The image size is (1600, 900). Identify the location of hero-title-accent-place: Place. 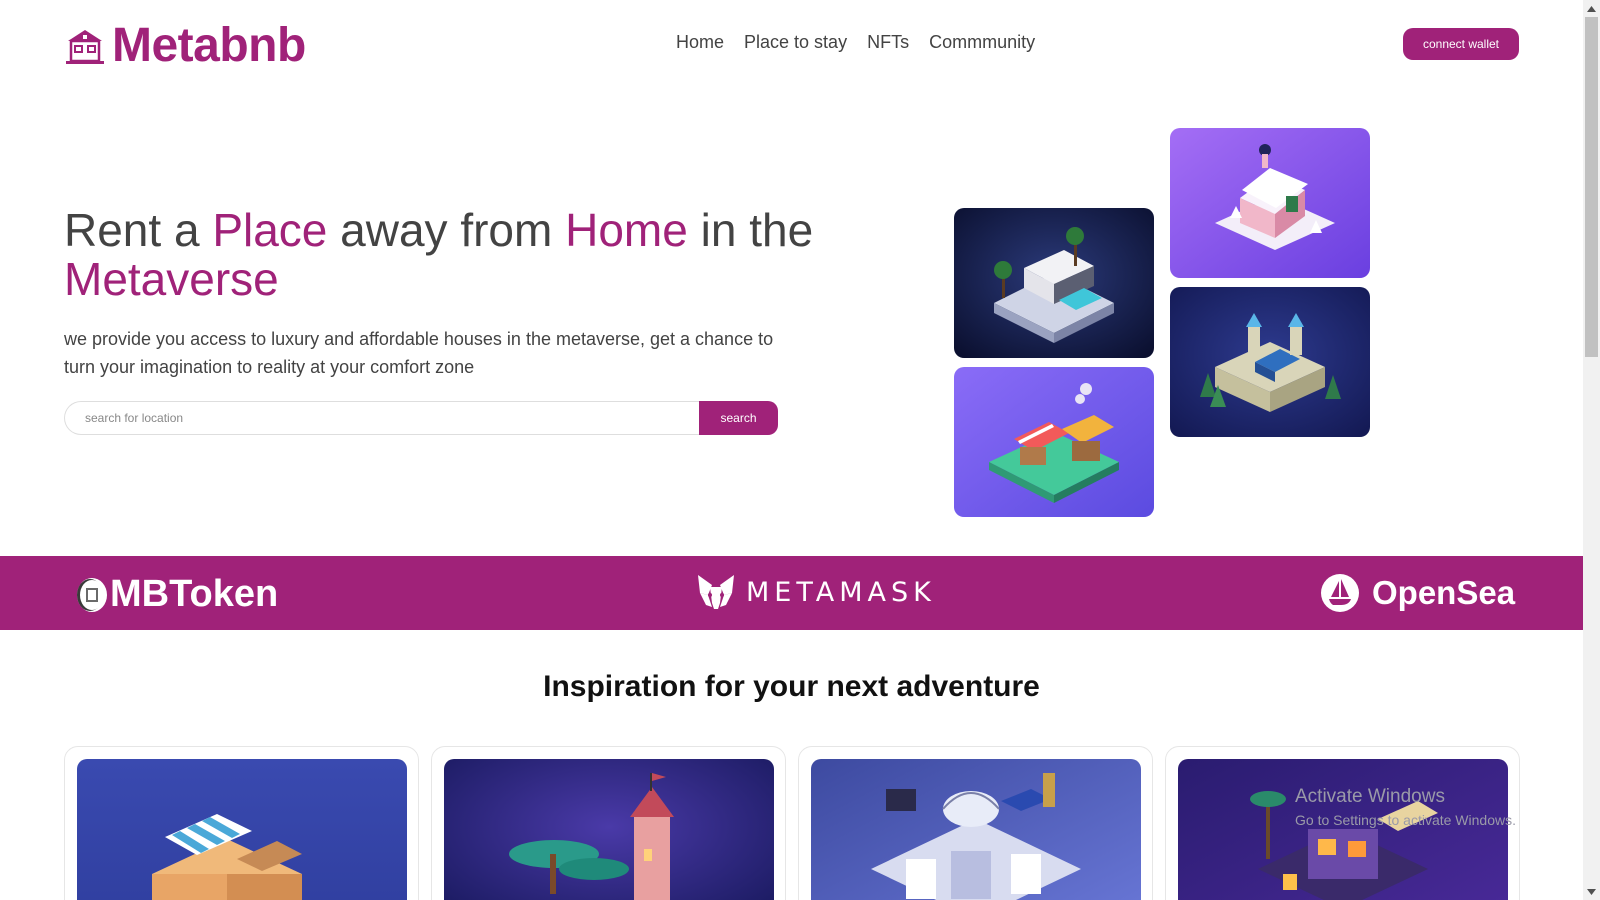
(270, 230).